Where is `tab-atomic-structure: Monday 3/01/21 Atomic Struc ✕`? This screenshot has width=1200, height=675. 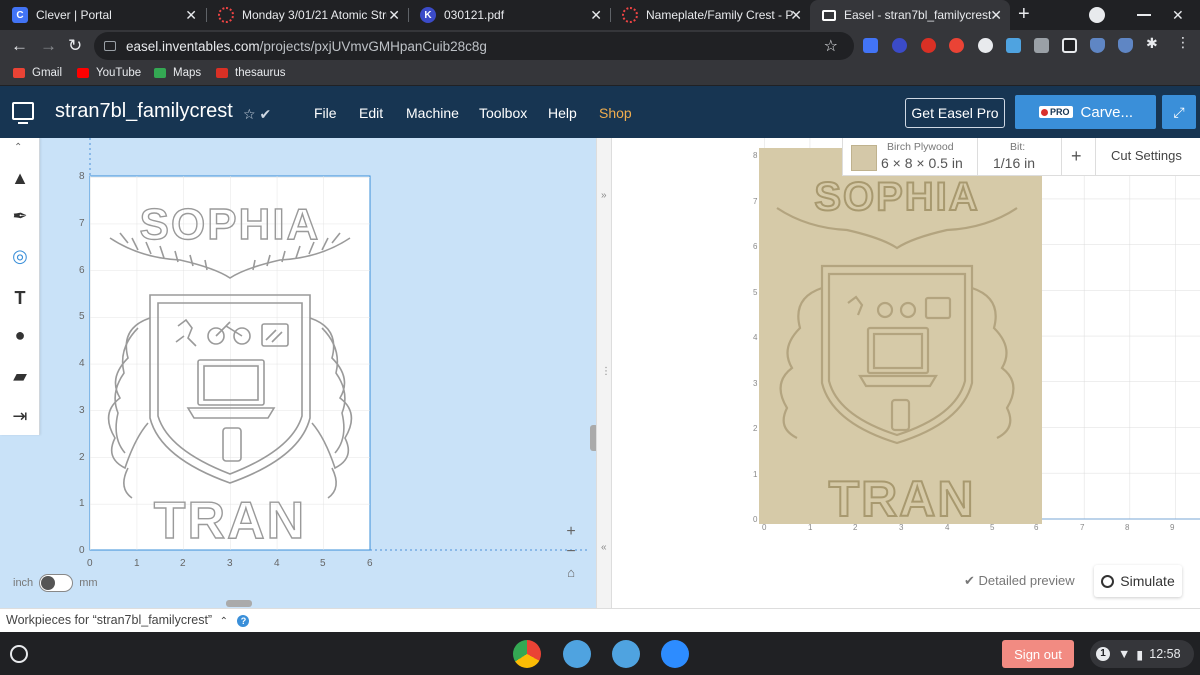 tab-atomic-structure: Monday 3/01/21 Atomic Struc ✕ is located at coordinates (307, 15).